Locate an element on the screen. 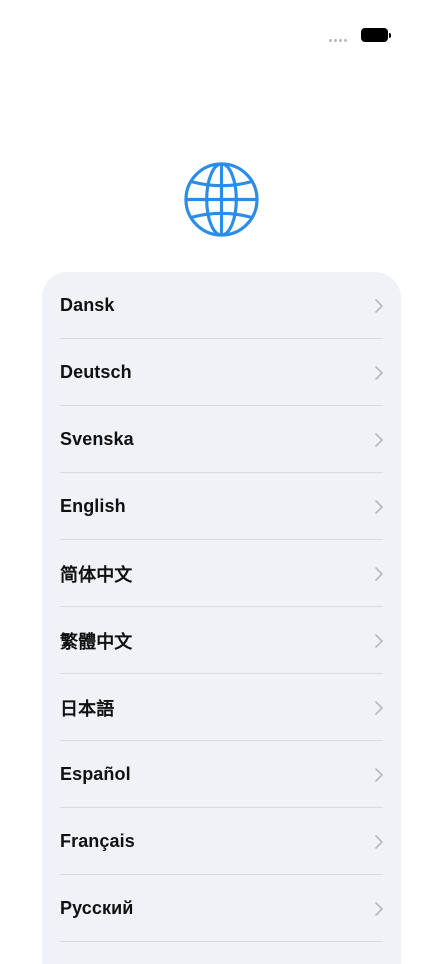  language-label: Français is located at coordinates (97, 841).